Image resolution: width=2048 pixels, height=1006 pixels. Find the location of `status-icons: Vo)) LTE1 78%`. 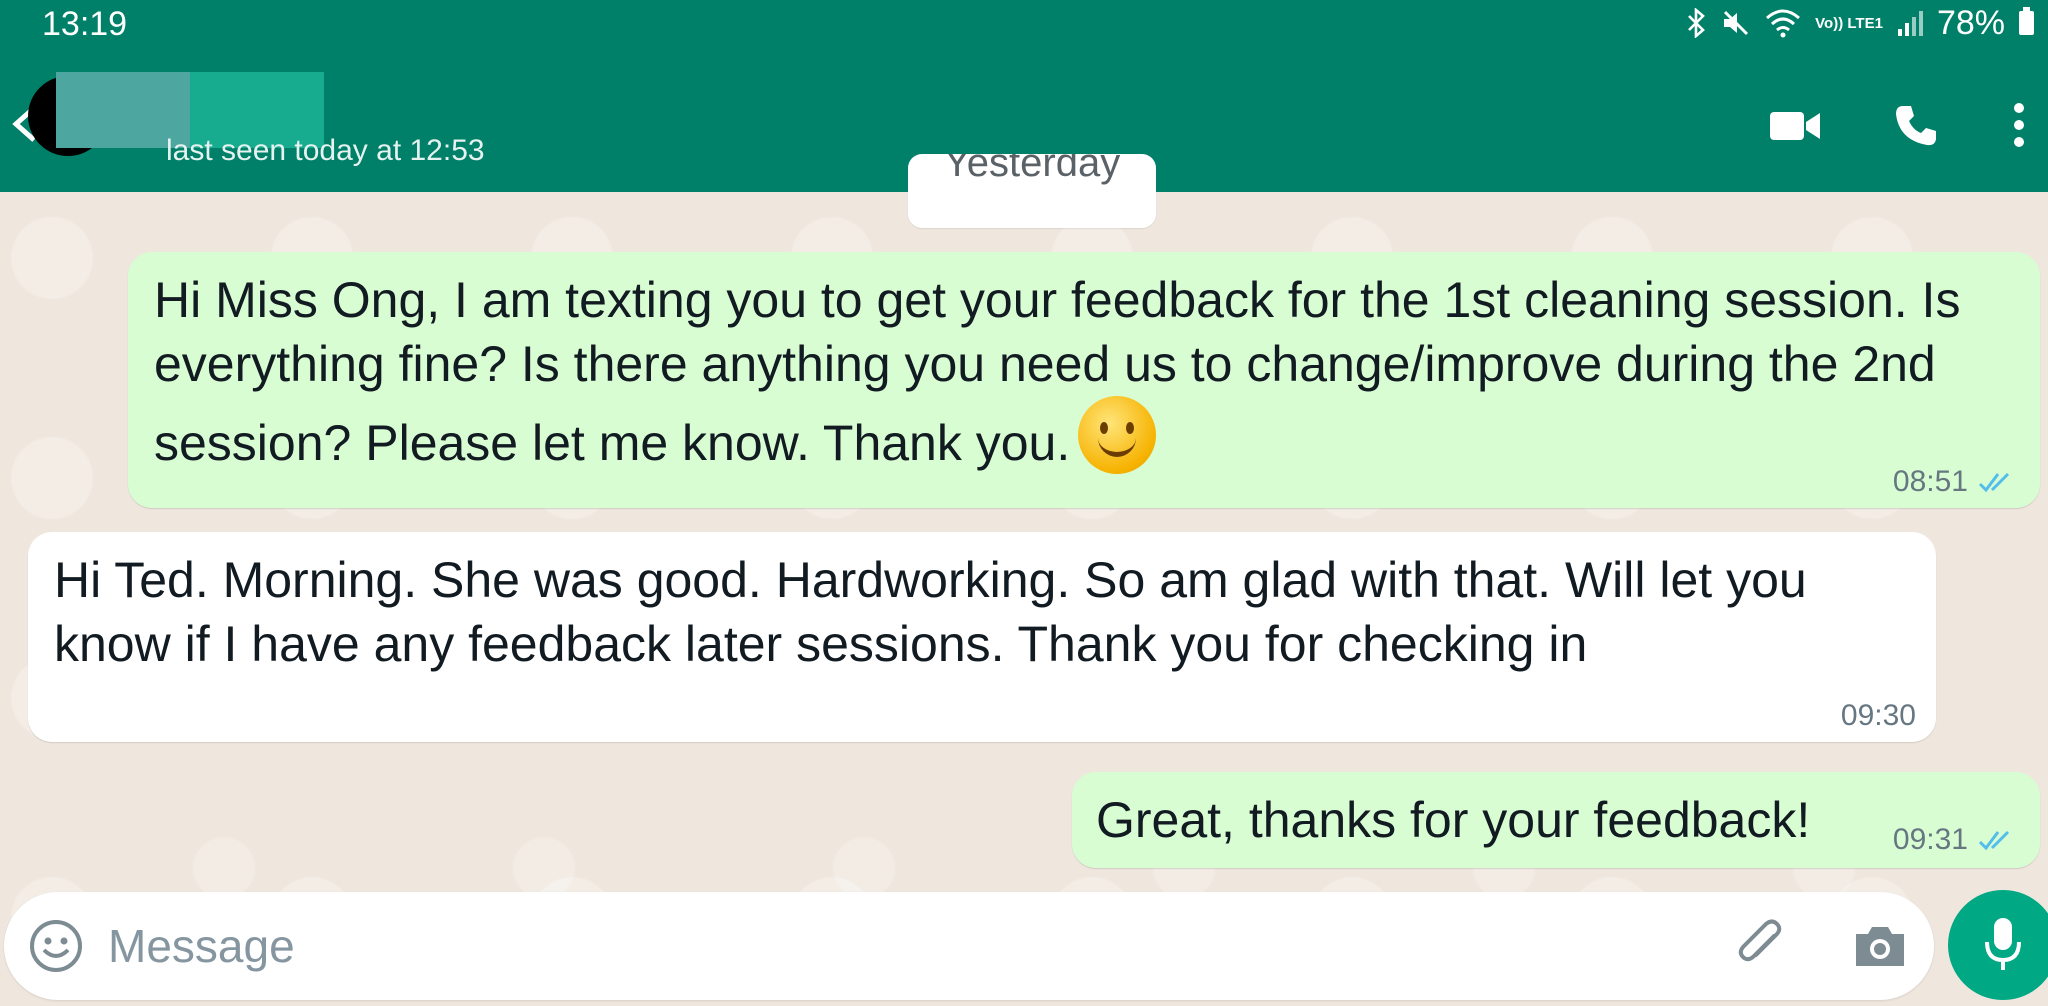

status-icons: Vo)) LTE1 78% is located at coordinates (1859, 23).